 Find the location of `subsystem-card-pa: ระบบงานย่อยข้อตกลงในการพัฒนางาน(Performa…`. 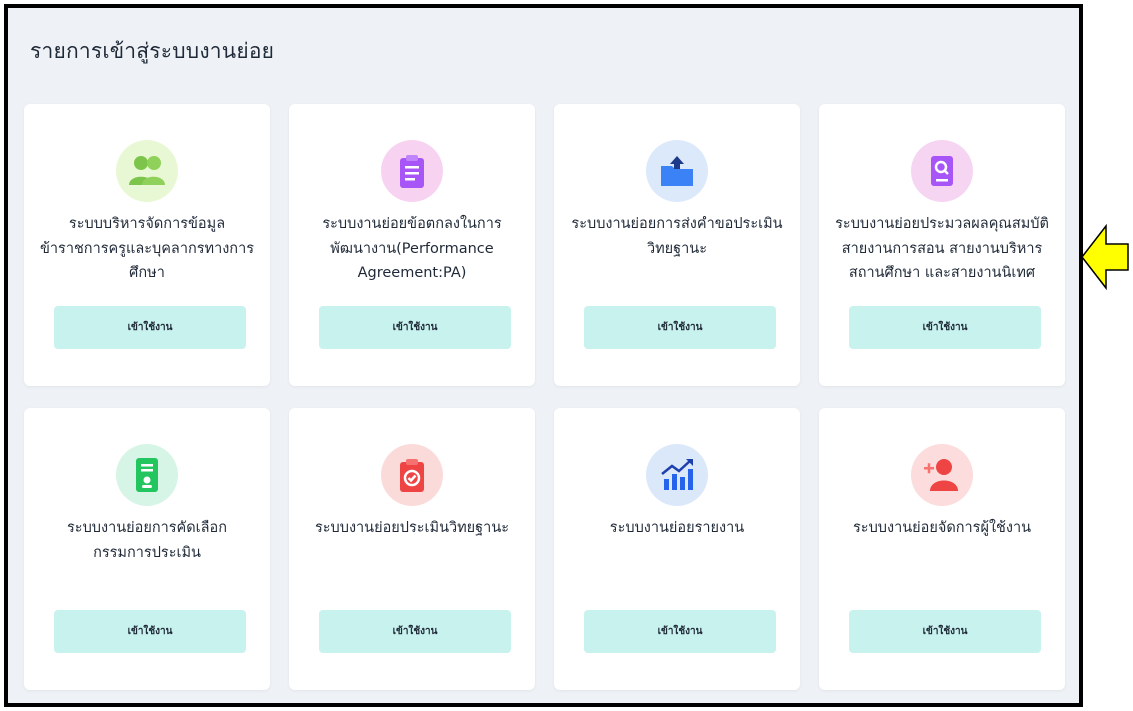

subsystem-card-pa: ระบบงานย่อยข้อตกลงในการพัฒนางาน(Performa… is located at coordinates (412, 245).